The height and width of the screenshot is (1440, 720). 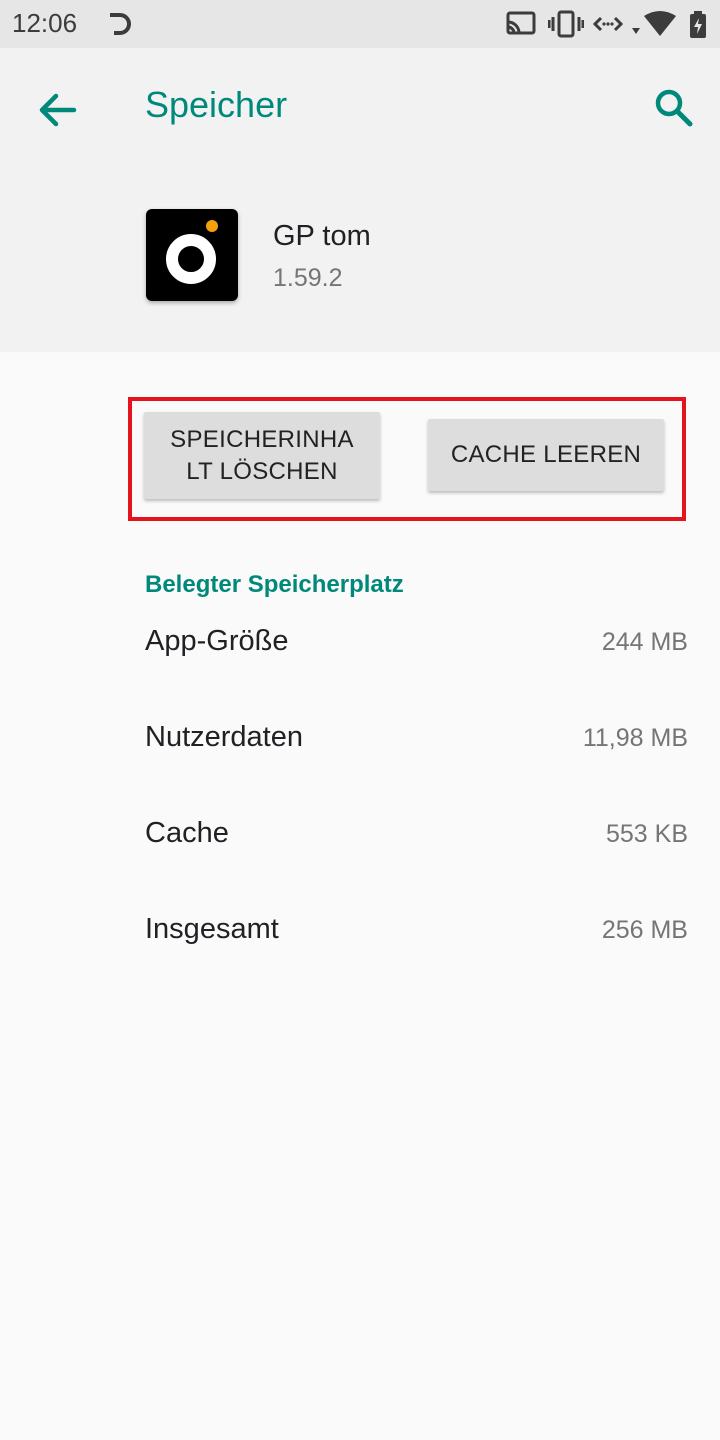 What do you see at coordinates (654, 23) in the screenshot?
I see `wifi-icon` at bounding box center [654, 23].